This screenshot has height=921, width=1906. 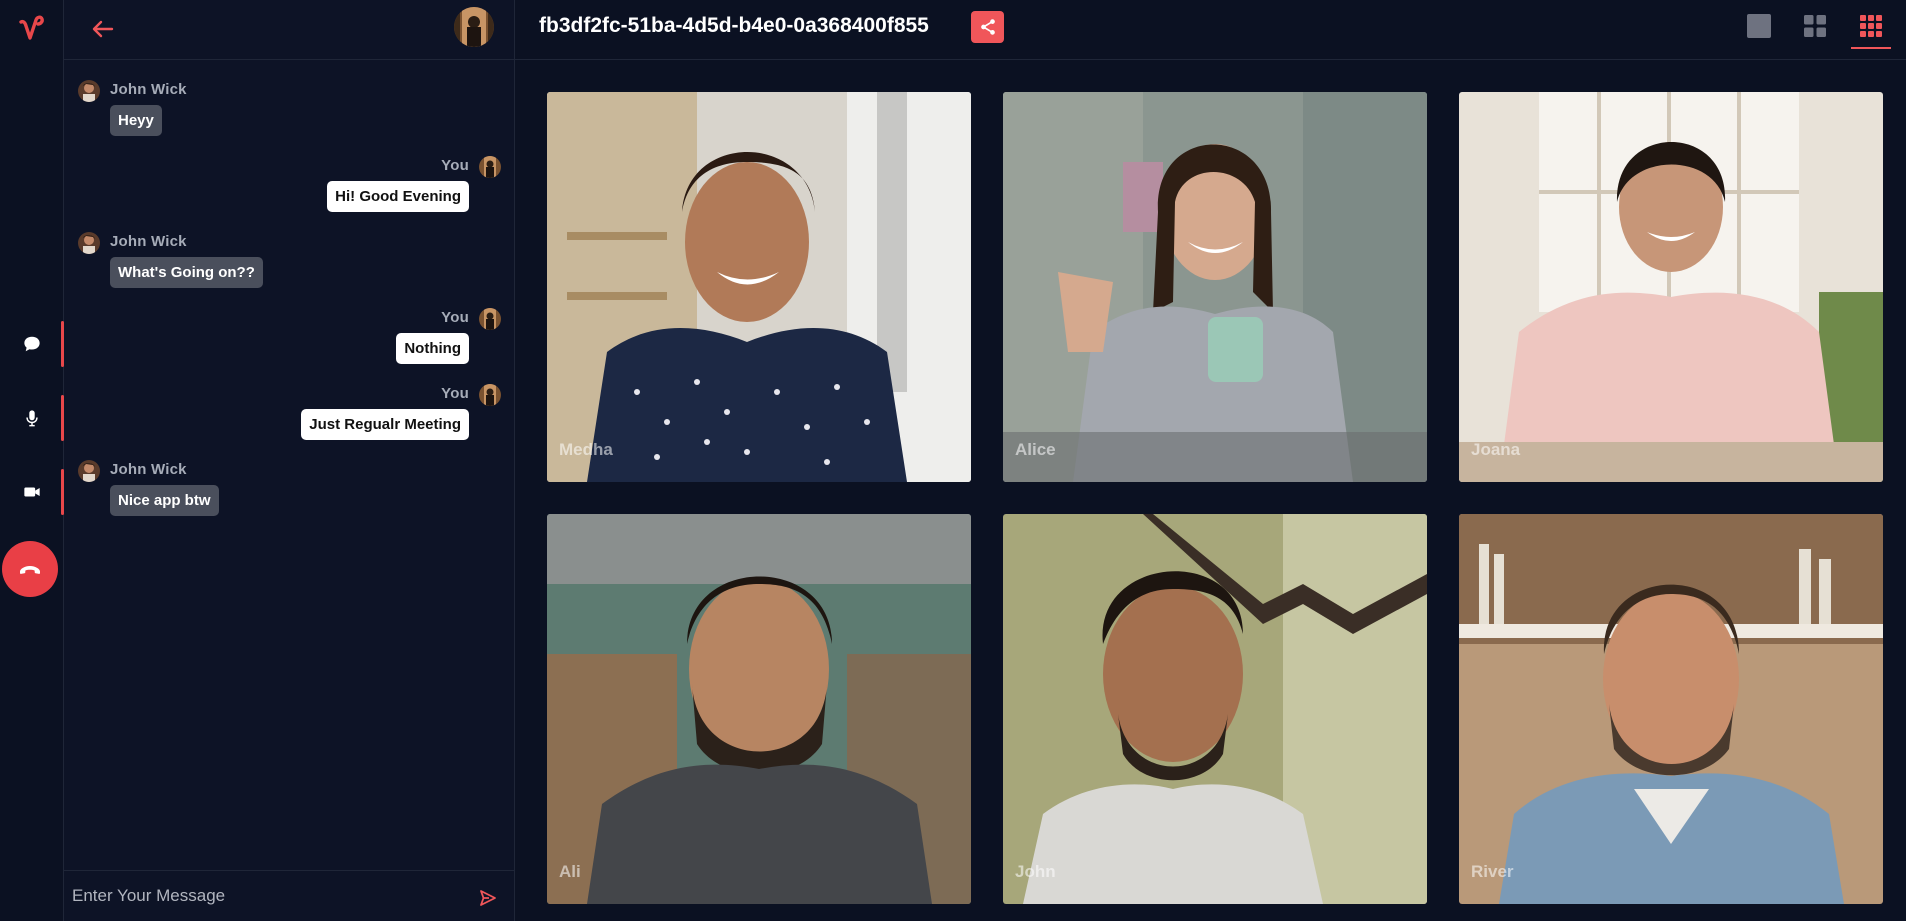 I want to click on participant-tile: Alice, so click(x=1215, y=287).